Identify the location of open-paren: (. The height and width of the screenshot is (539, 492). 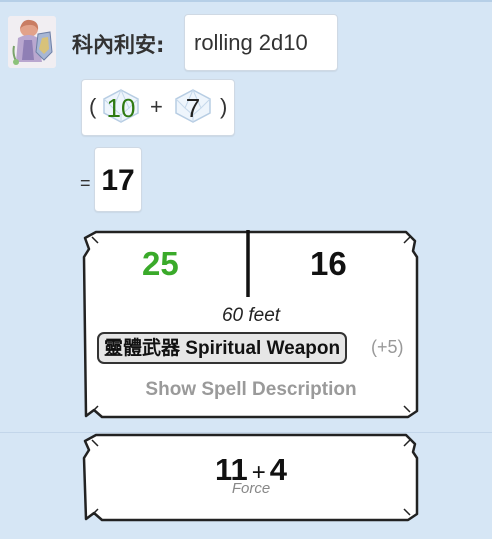
(93, 106).